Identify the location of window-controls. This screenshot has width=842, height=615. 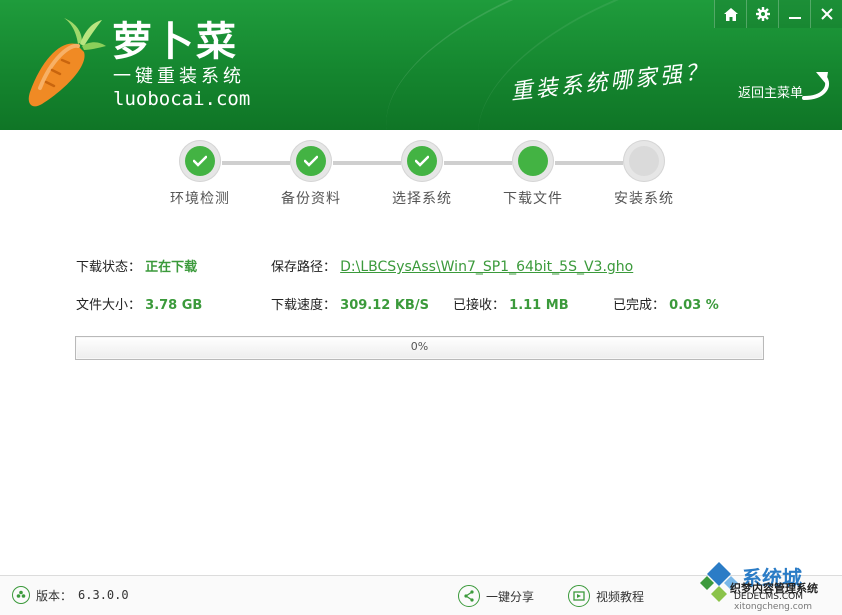
(778, 14).